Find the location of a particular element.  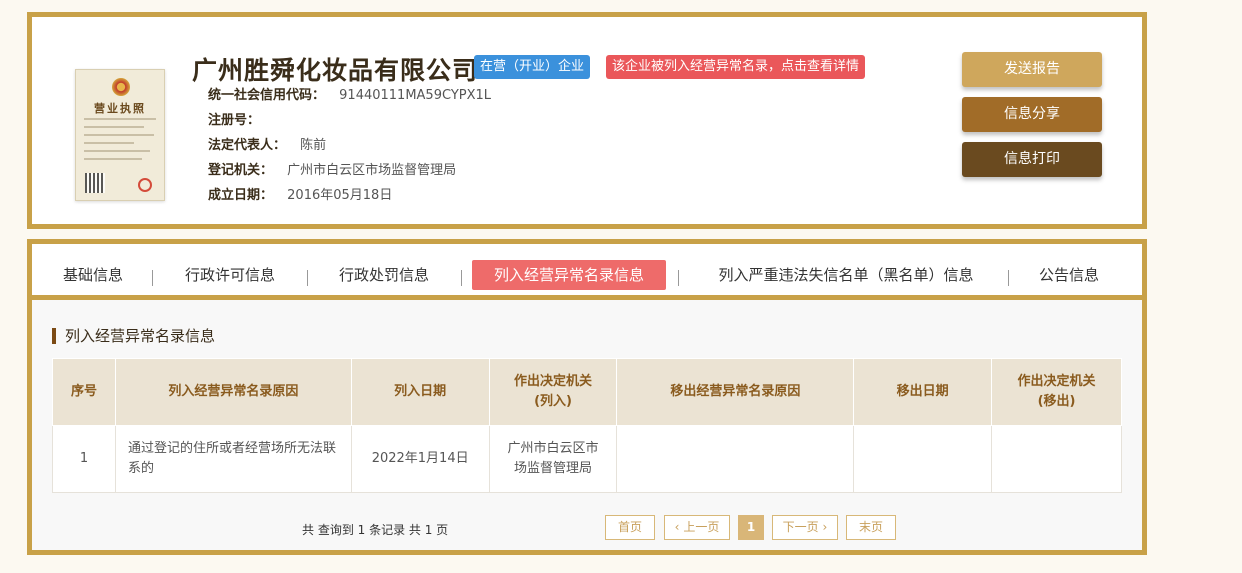

next-page-button: 下一页 › is located at coordinates (805, 527).